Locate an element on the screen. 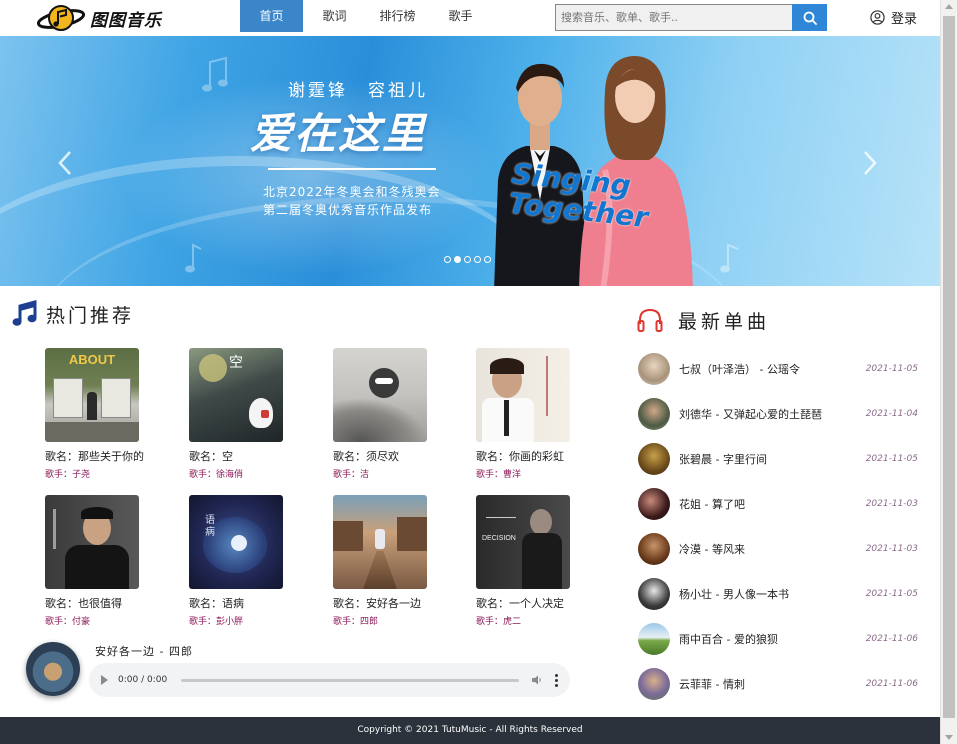 The height and width of the screenshot is (744, 957). single-label: 刘德华 - 又弹起心爱的土琵琶 is located at coordinates (750, 414).